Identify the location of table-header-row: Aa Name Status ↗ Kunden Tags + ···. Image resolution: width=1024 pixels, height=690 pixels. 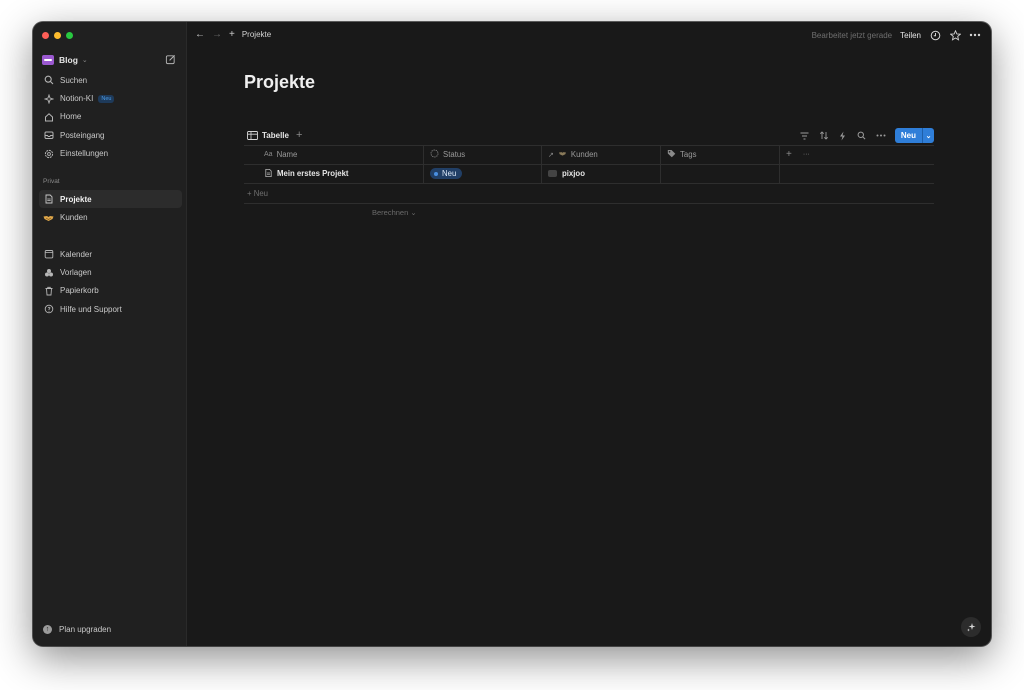
(589, 155).